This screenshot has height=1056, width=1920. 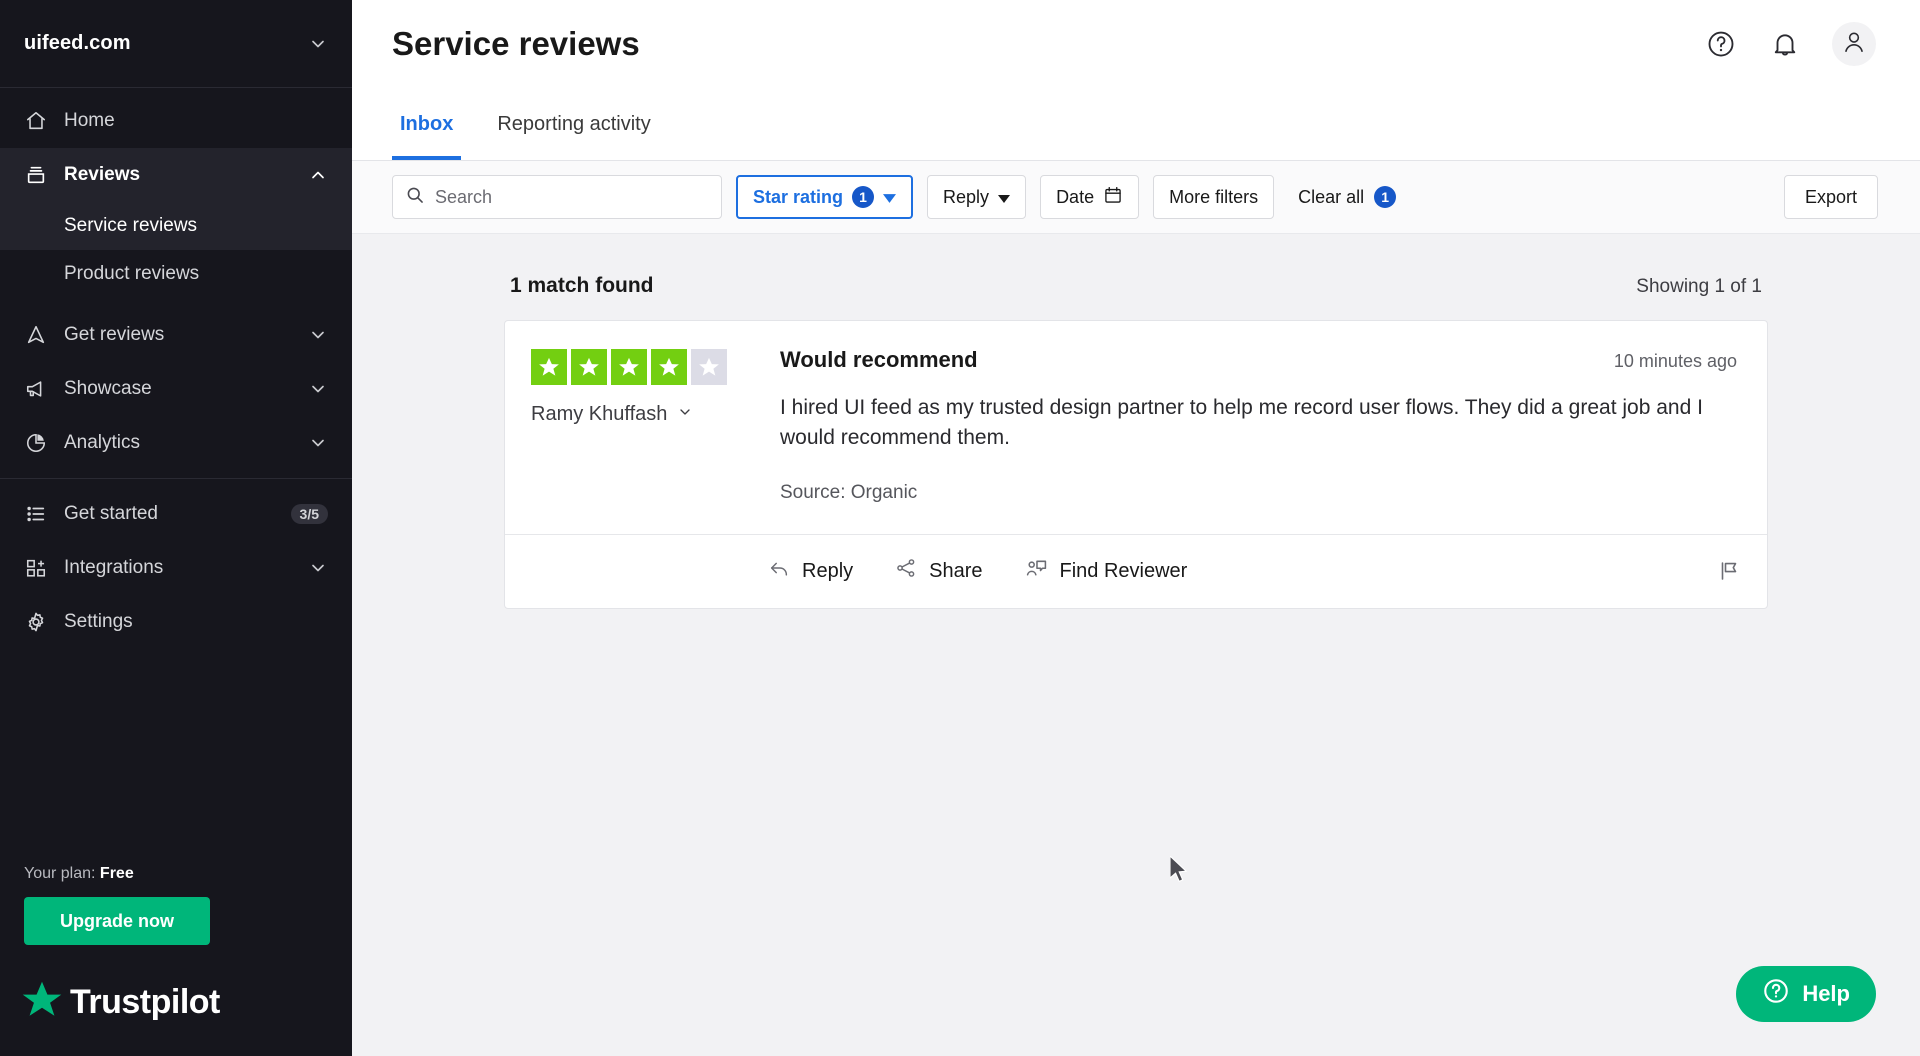 I want to click on reviewer-name: Ramy Khuffash, so click(x=599, y=414).